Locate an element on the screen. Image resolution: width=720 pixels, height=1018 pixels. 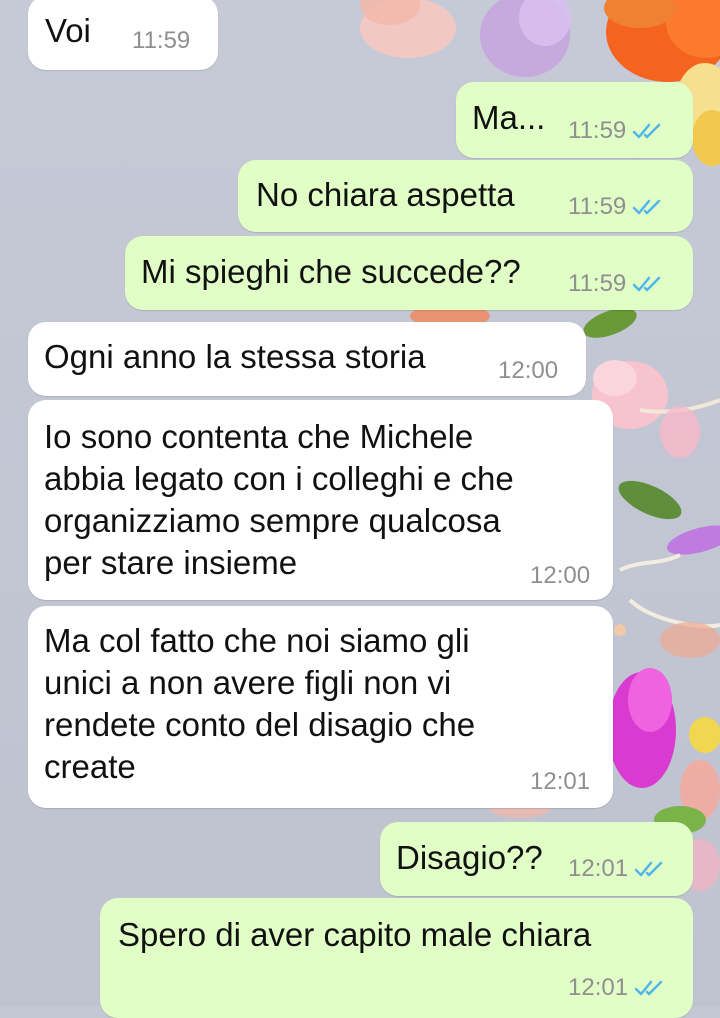
message-text: Ogni anno la stessa storia is located at coordinates (235, 356).